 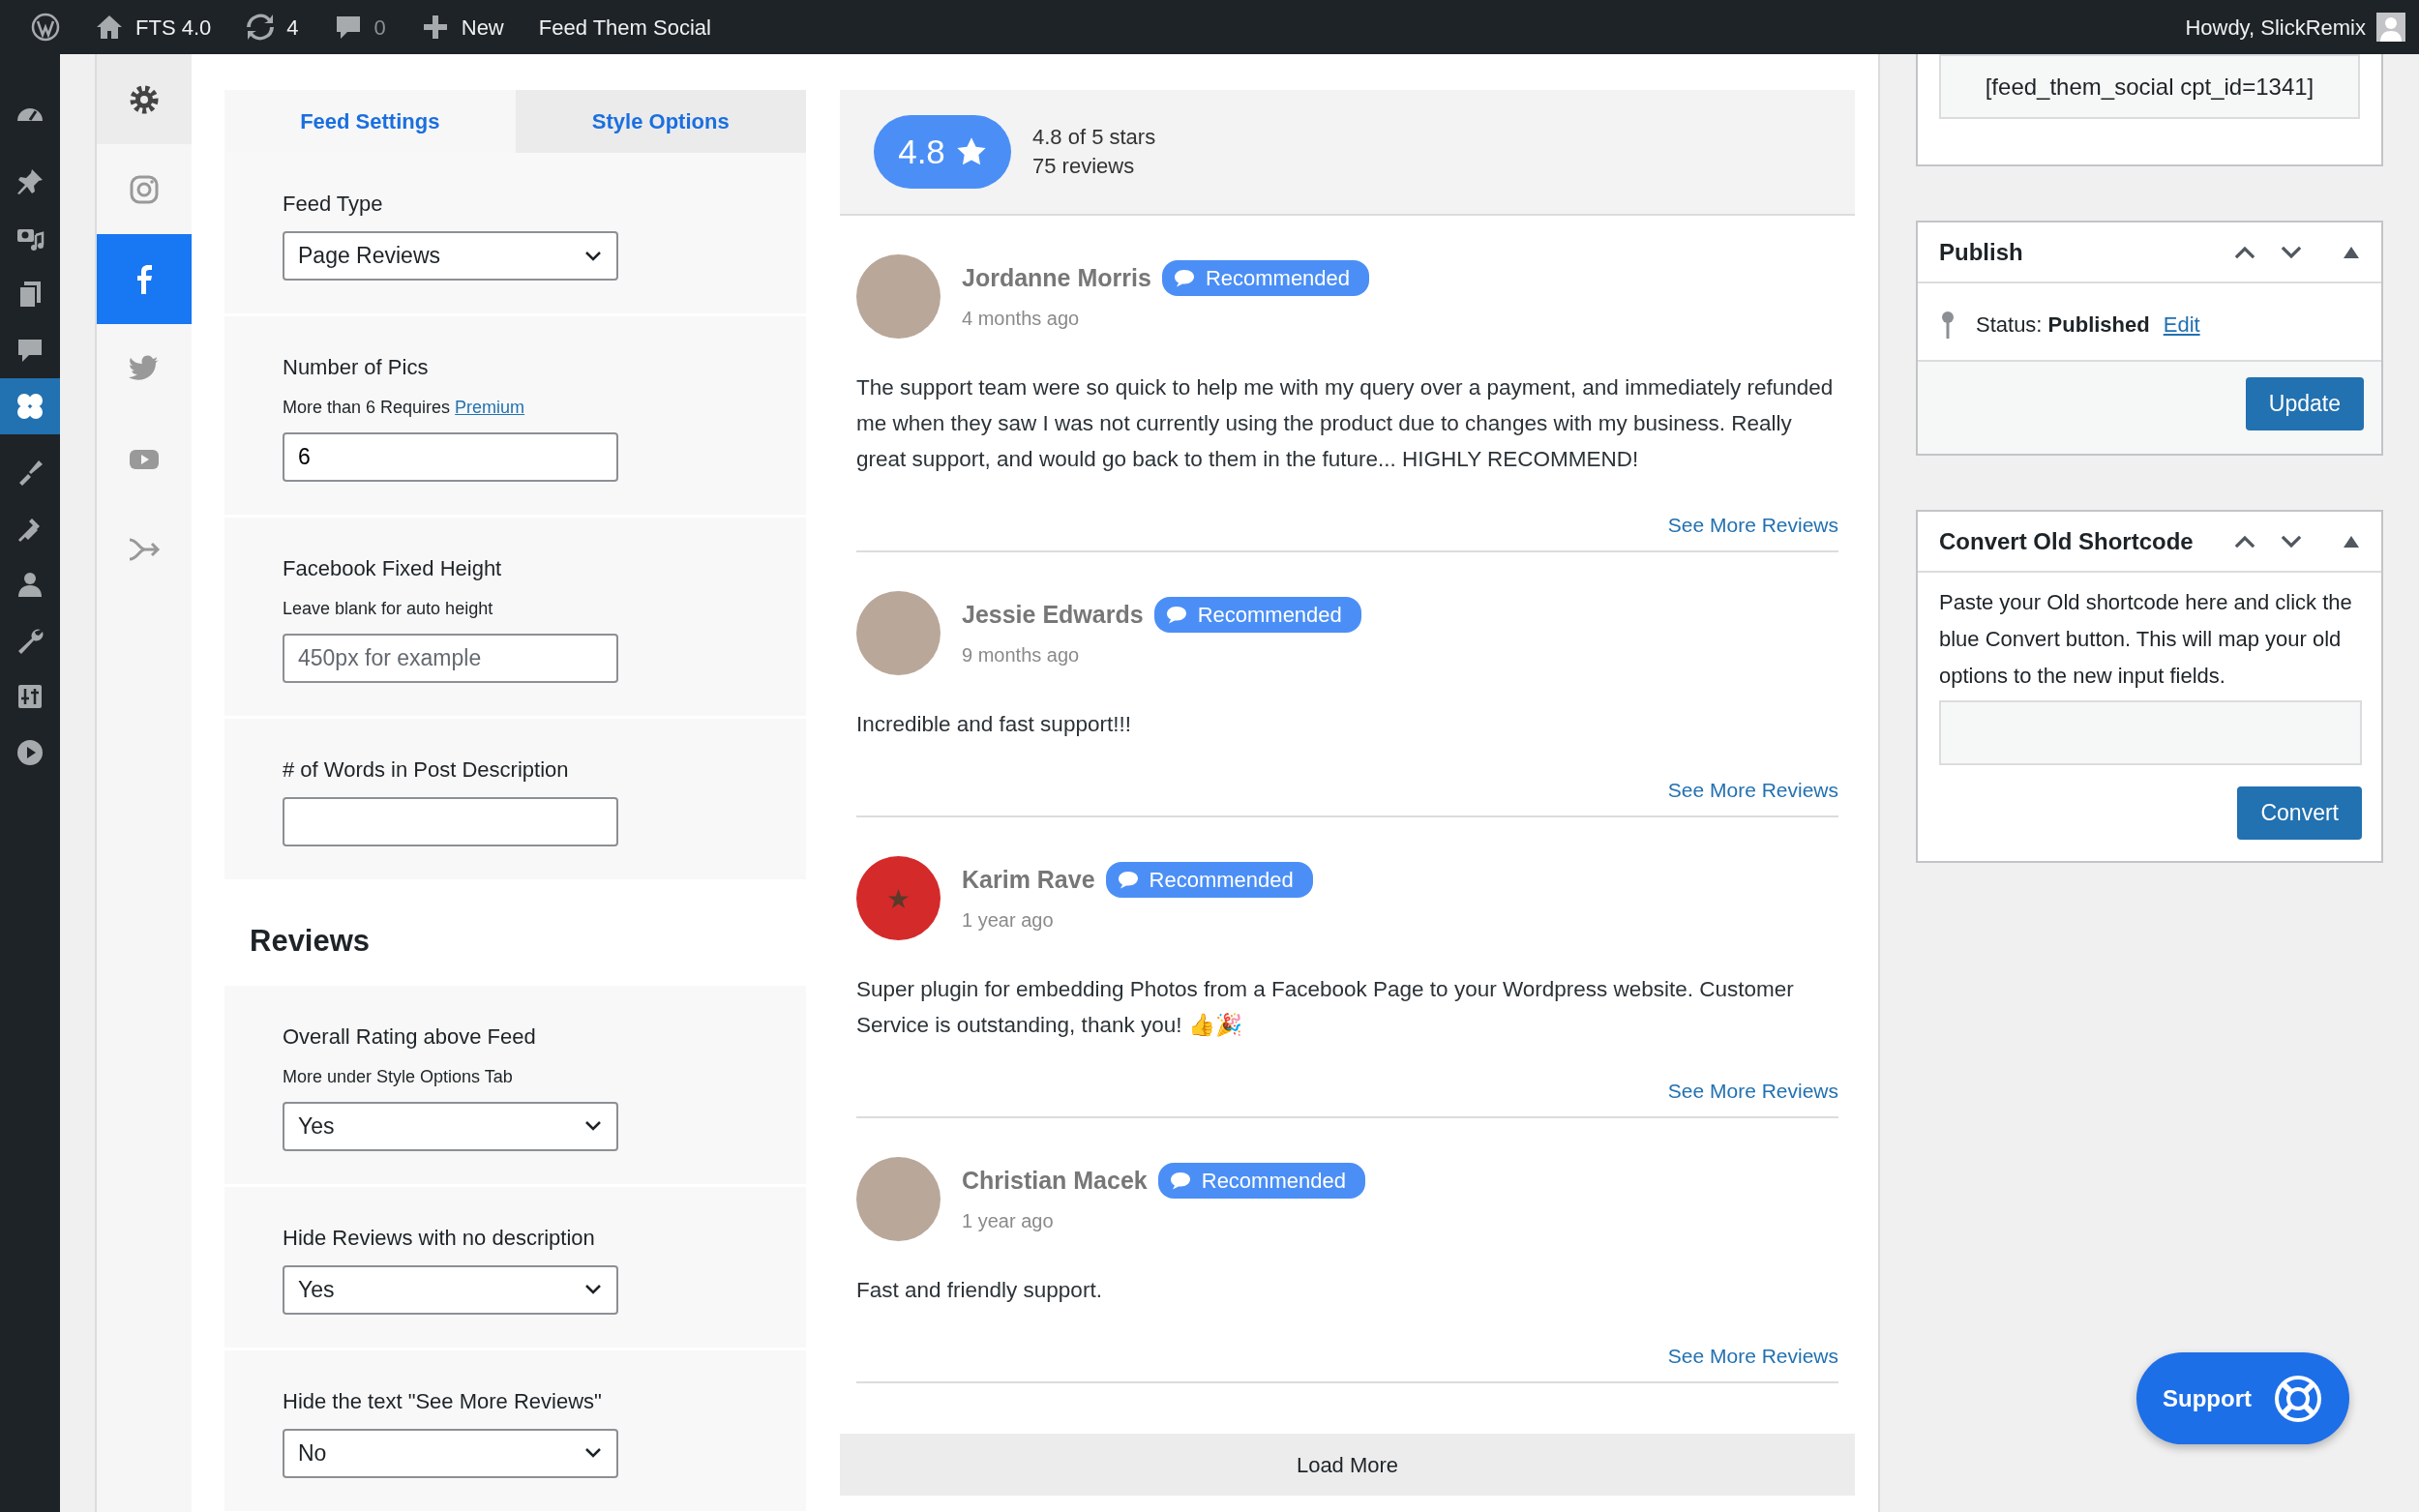 I want to click on panel-title: Convert Old Shortcode, so click(x=2066, y=541).